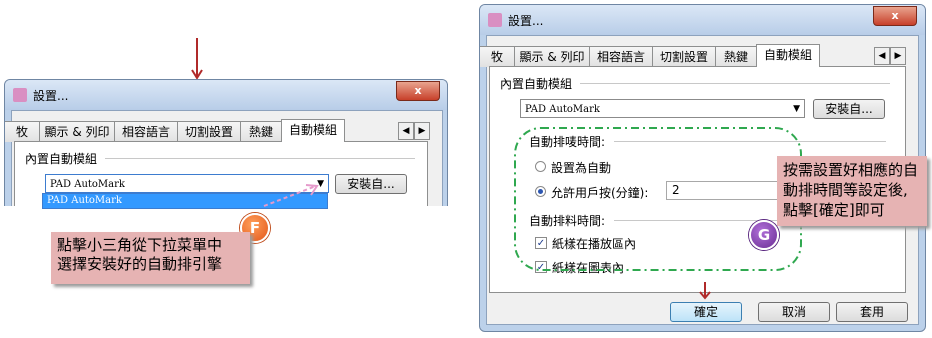  I want to click on callout-g-line1: 按需設置好相應的自, so click(851, 170).